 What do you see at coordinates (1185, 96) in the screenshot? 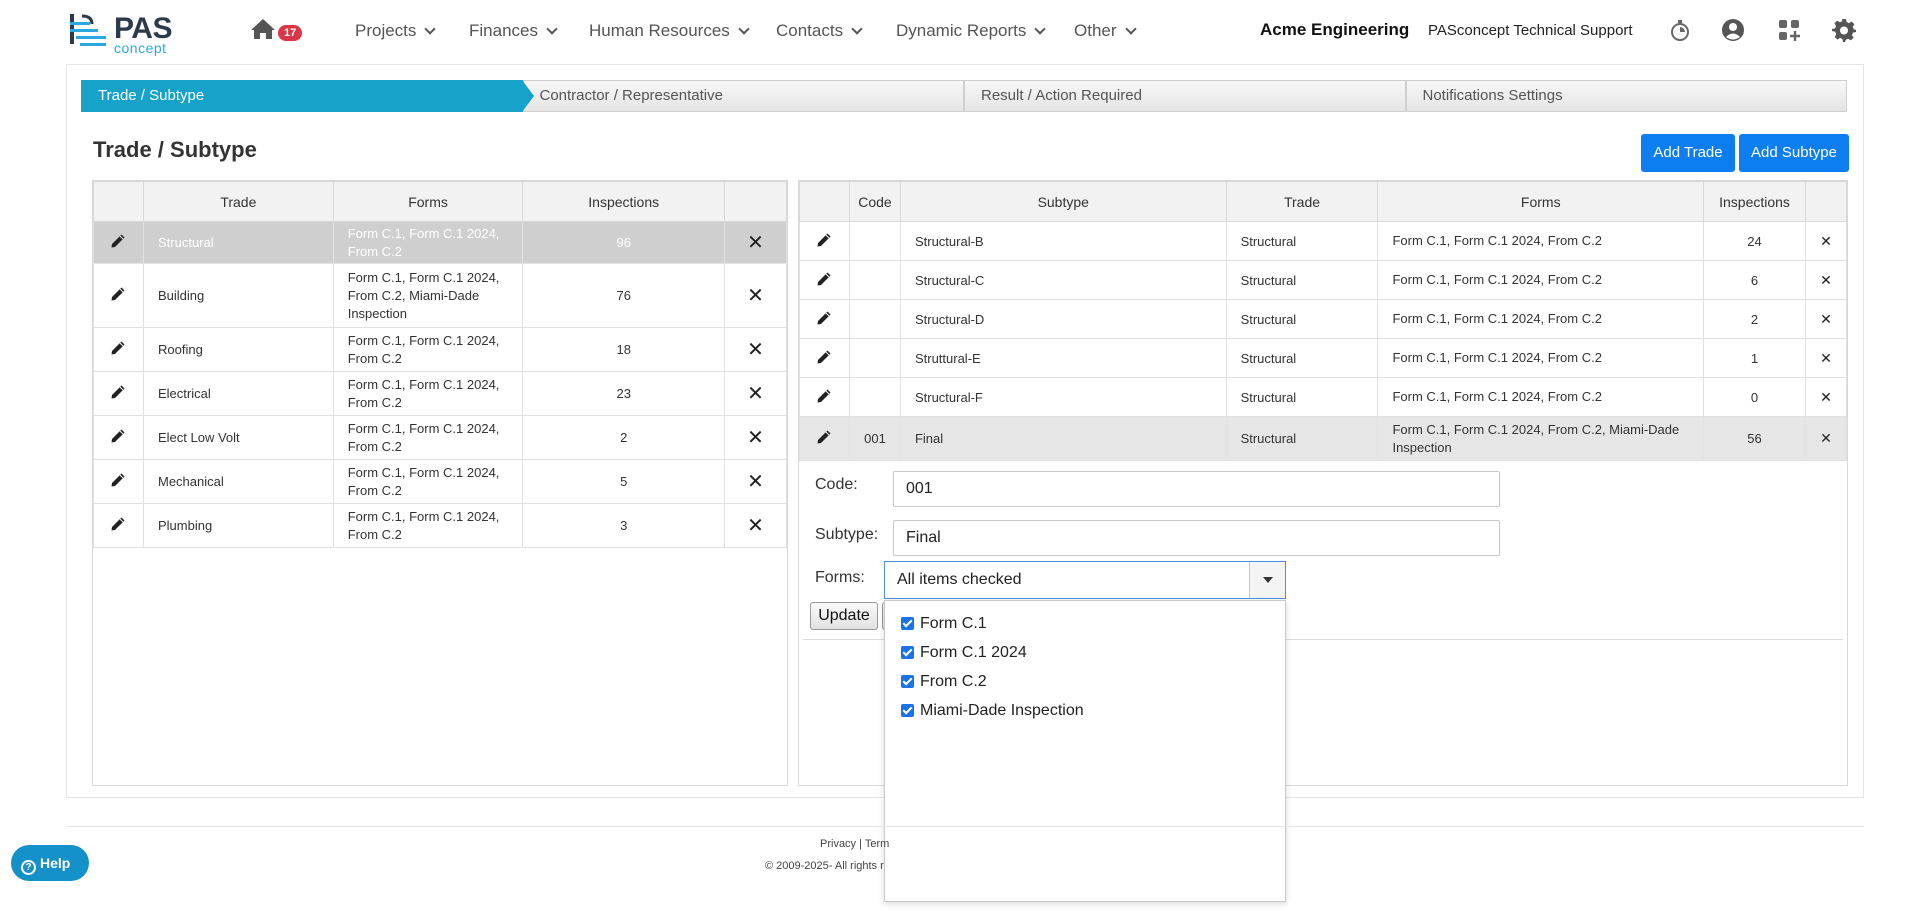
I see `step-result-action-required: Result / Action Required` at bounding box center [1185, 96].